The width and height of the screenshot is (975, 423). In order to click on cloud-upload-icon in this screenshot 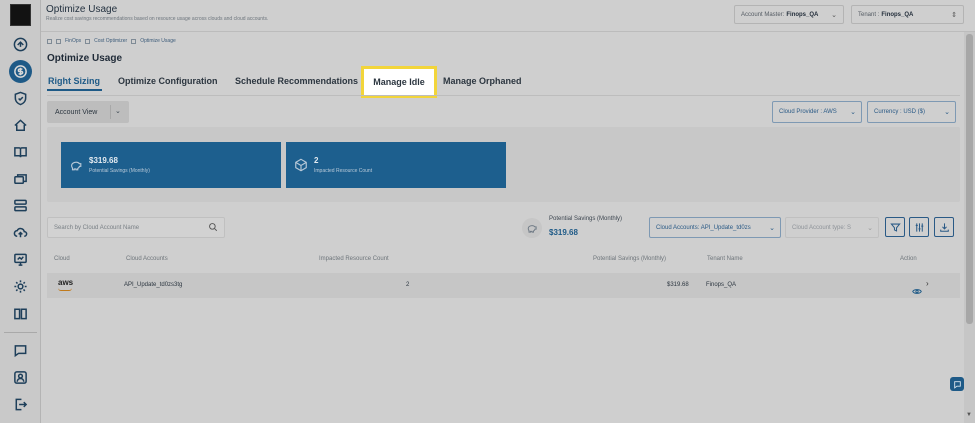, I will do `click(20, 232)`.